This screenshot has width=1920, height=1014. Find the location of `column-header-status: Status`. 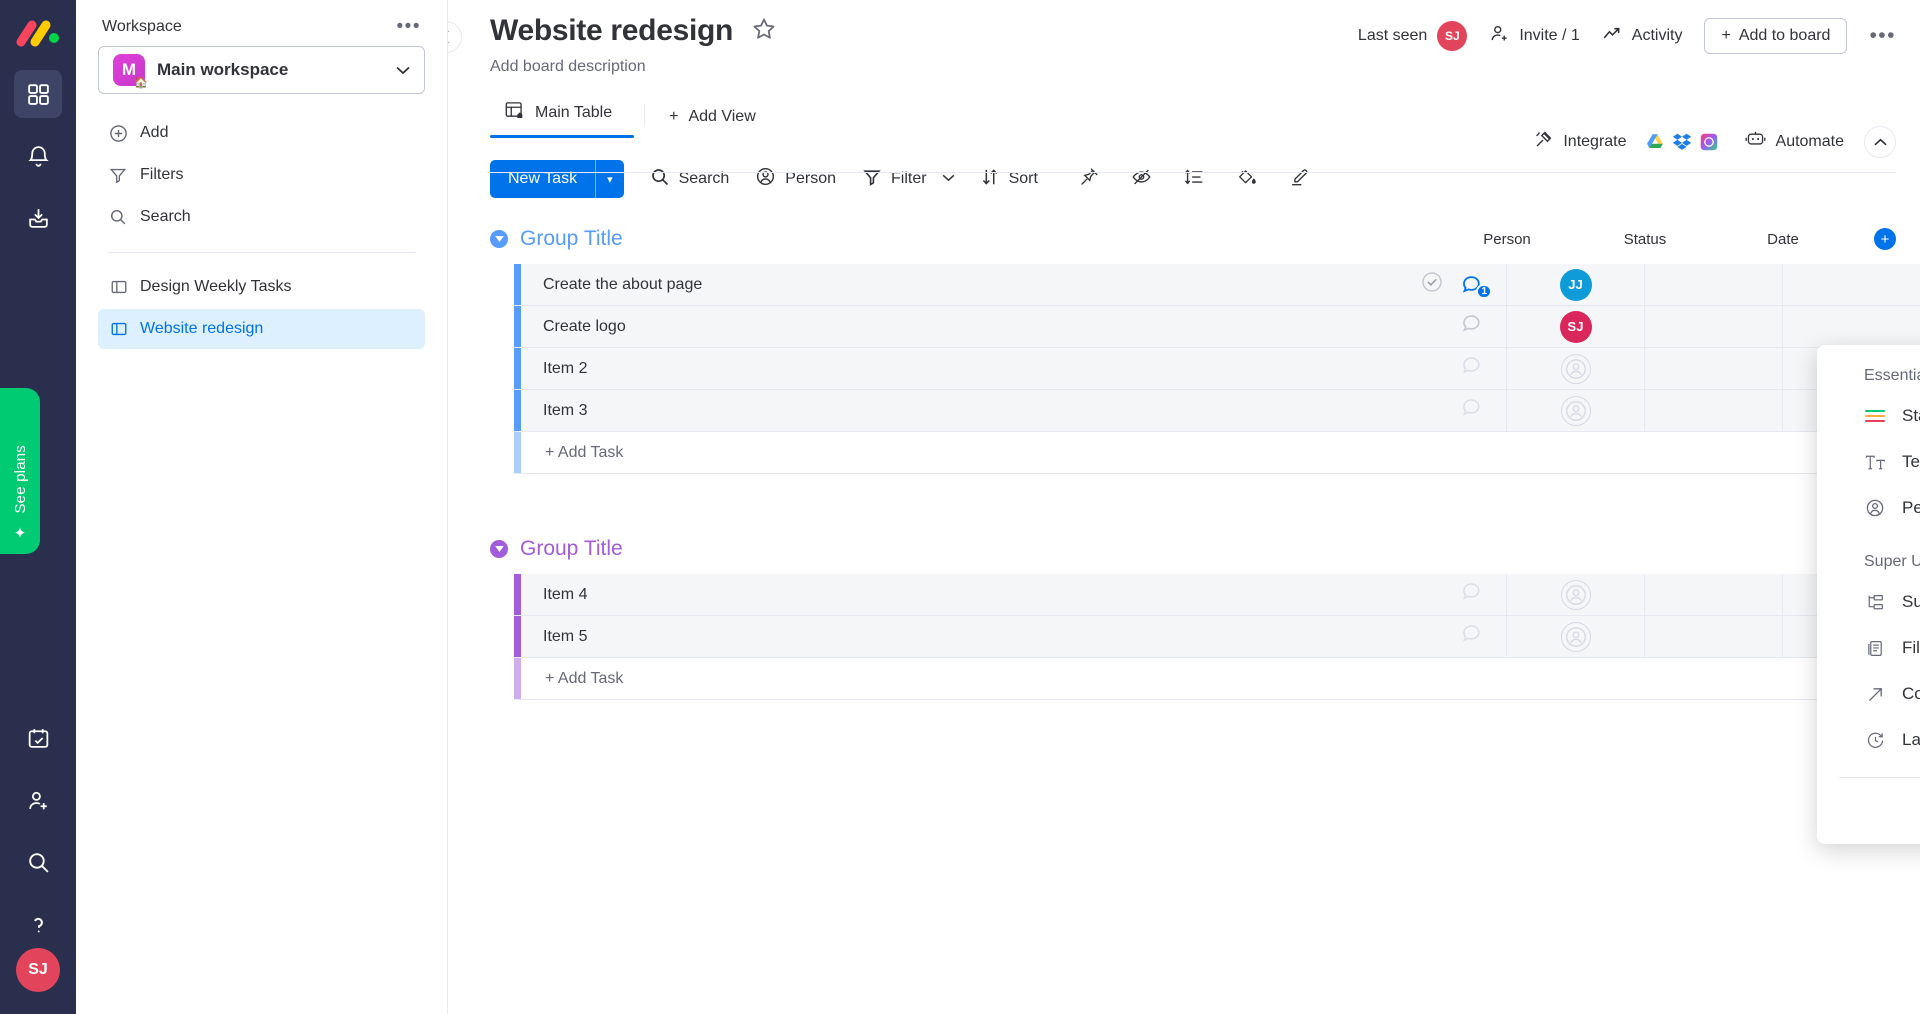

column-header-status: Status is located at coordinates (1645, 239).